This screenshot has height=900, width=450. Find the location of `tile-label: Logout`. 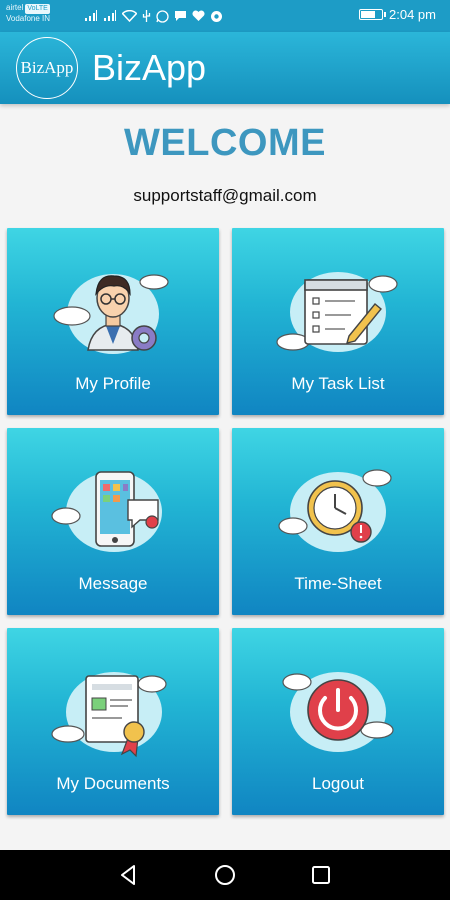

tile-label: Logout is located at coordinates (338, 783).